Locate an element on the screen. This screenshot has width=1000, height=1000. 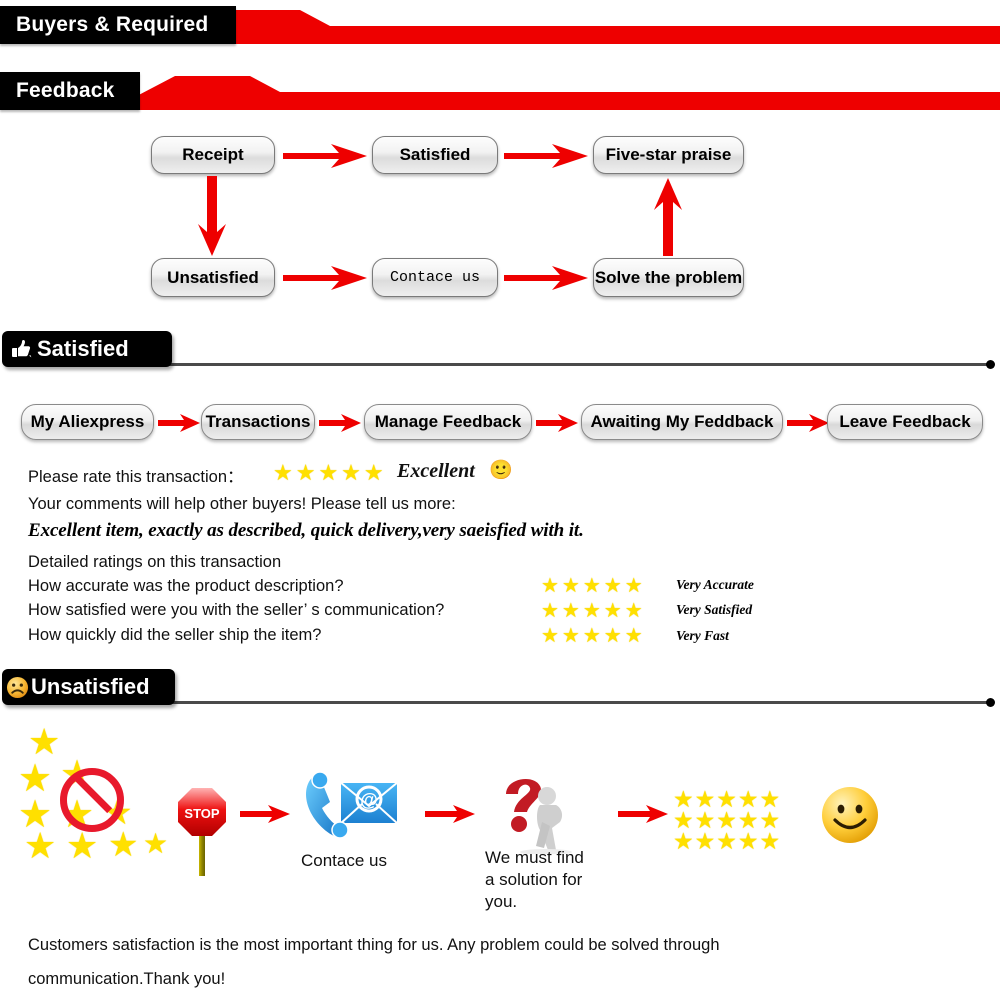
satisfied-section-rule is located at coordinates (575, 364).